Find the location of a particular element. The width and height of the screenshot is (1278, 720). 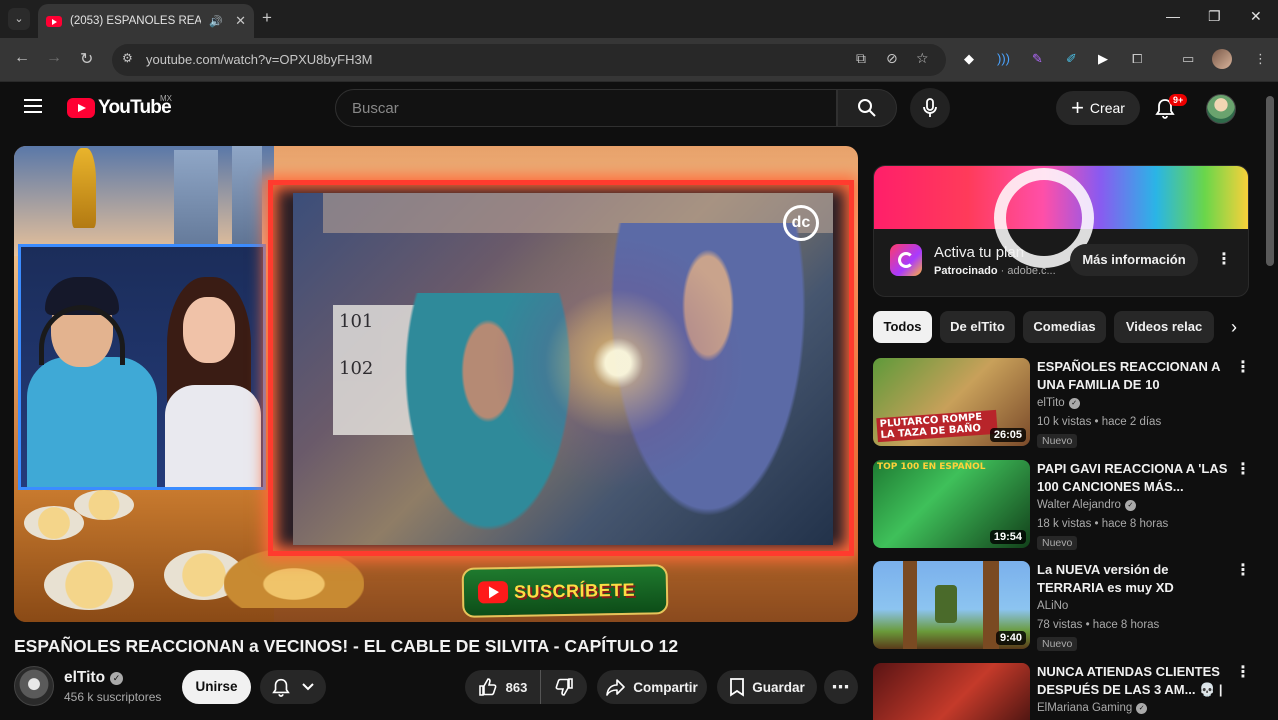

ad-more-info-button: Más información is located at coordinates (1134, 260).